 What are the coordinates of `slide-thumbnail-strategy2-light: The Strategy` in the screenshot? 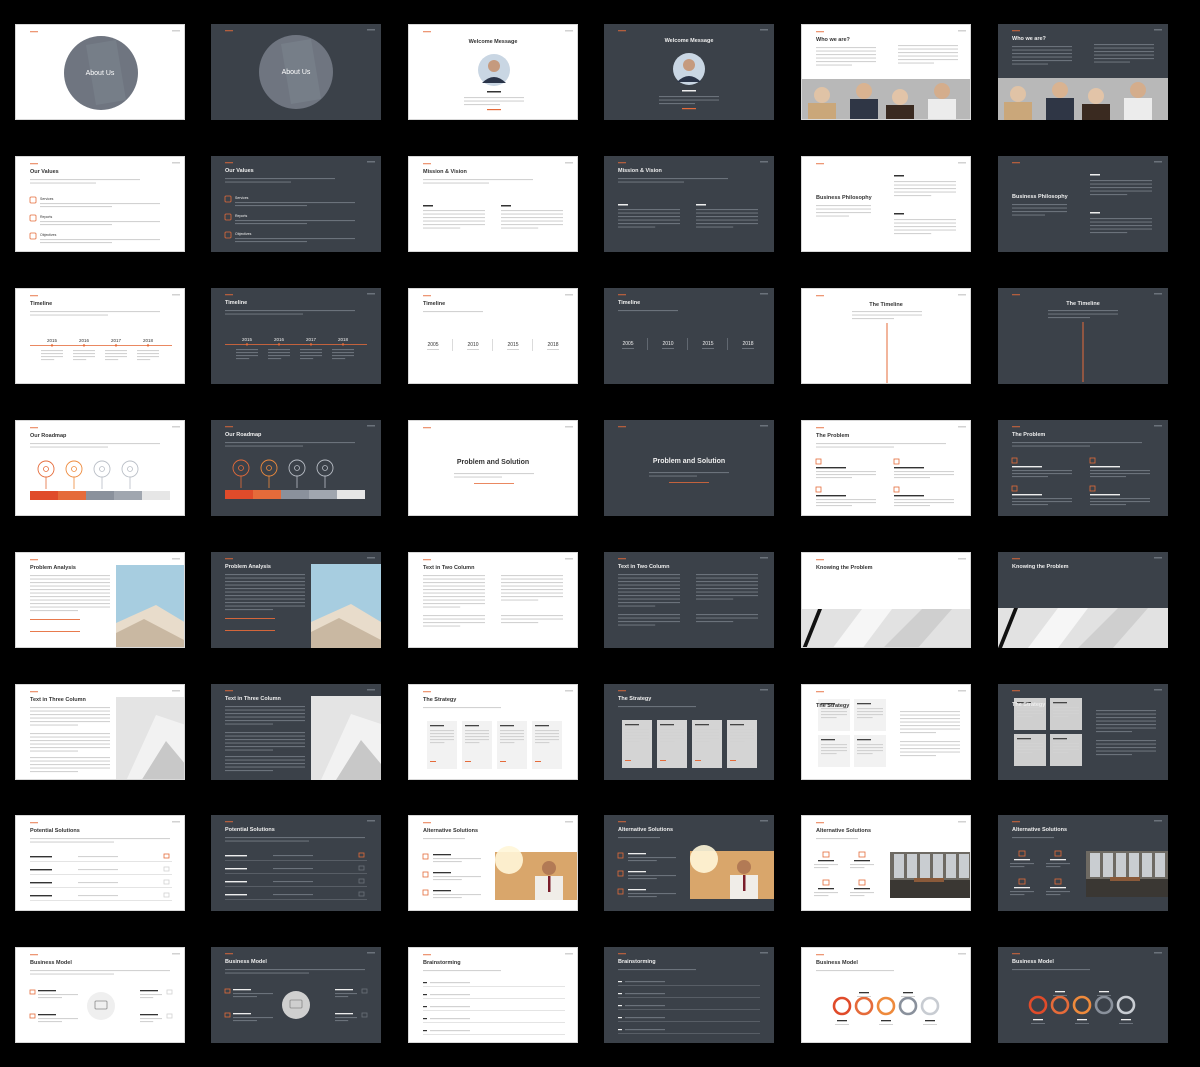 It's located at (886, 732).